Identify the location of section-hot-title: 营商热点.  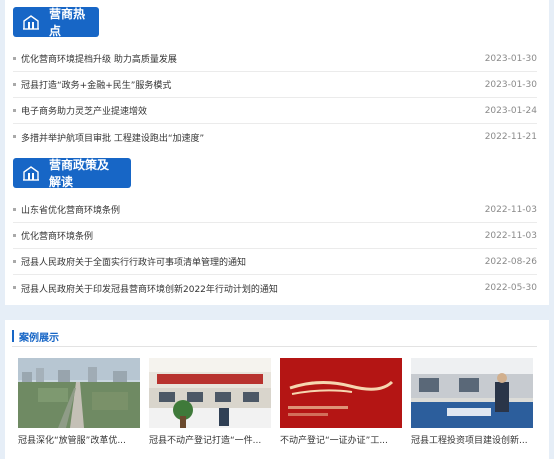
(67, 22).